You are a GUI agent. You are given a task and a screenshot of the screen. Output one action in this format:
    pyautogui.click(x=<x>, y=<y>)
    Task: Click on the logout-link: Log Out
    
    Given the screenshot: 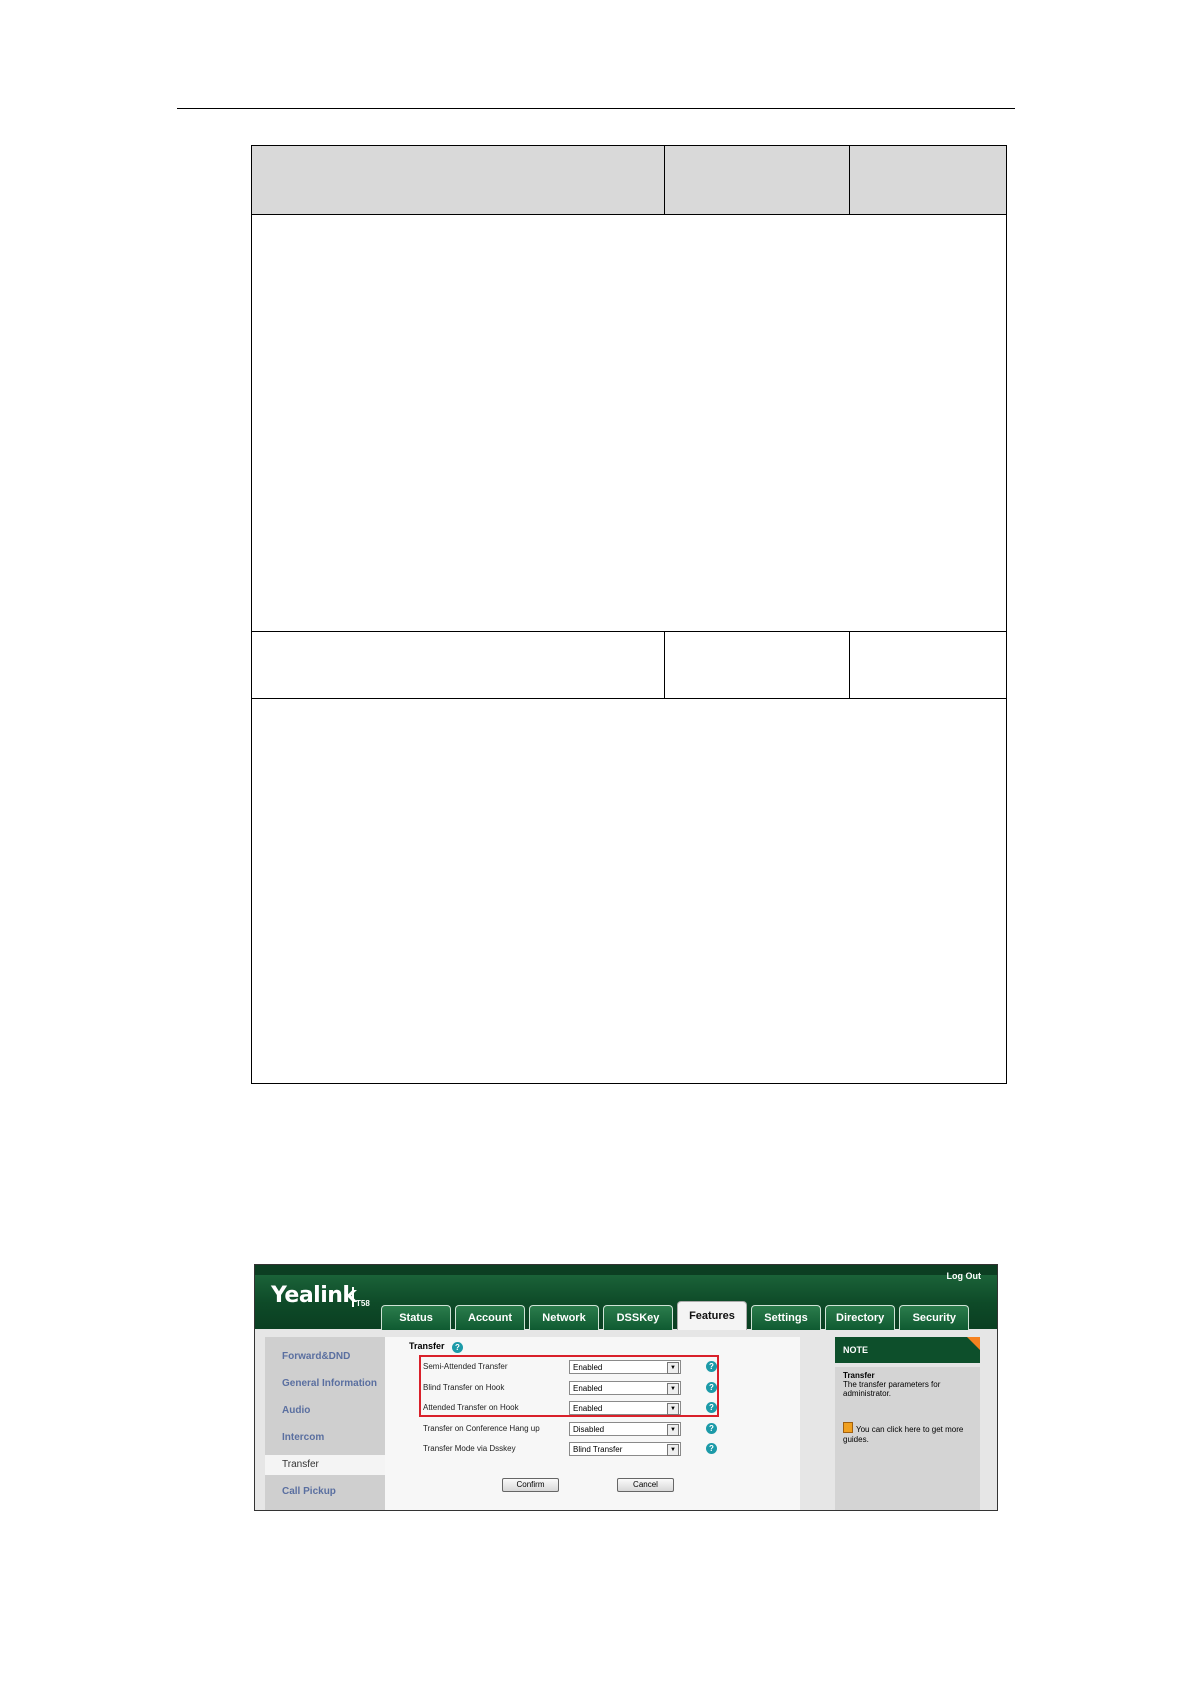 What is the action you would take?
    pyautogui.click(x=964, y=1276)
    